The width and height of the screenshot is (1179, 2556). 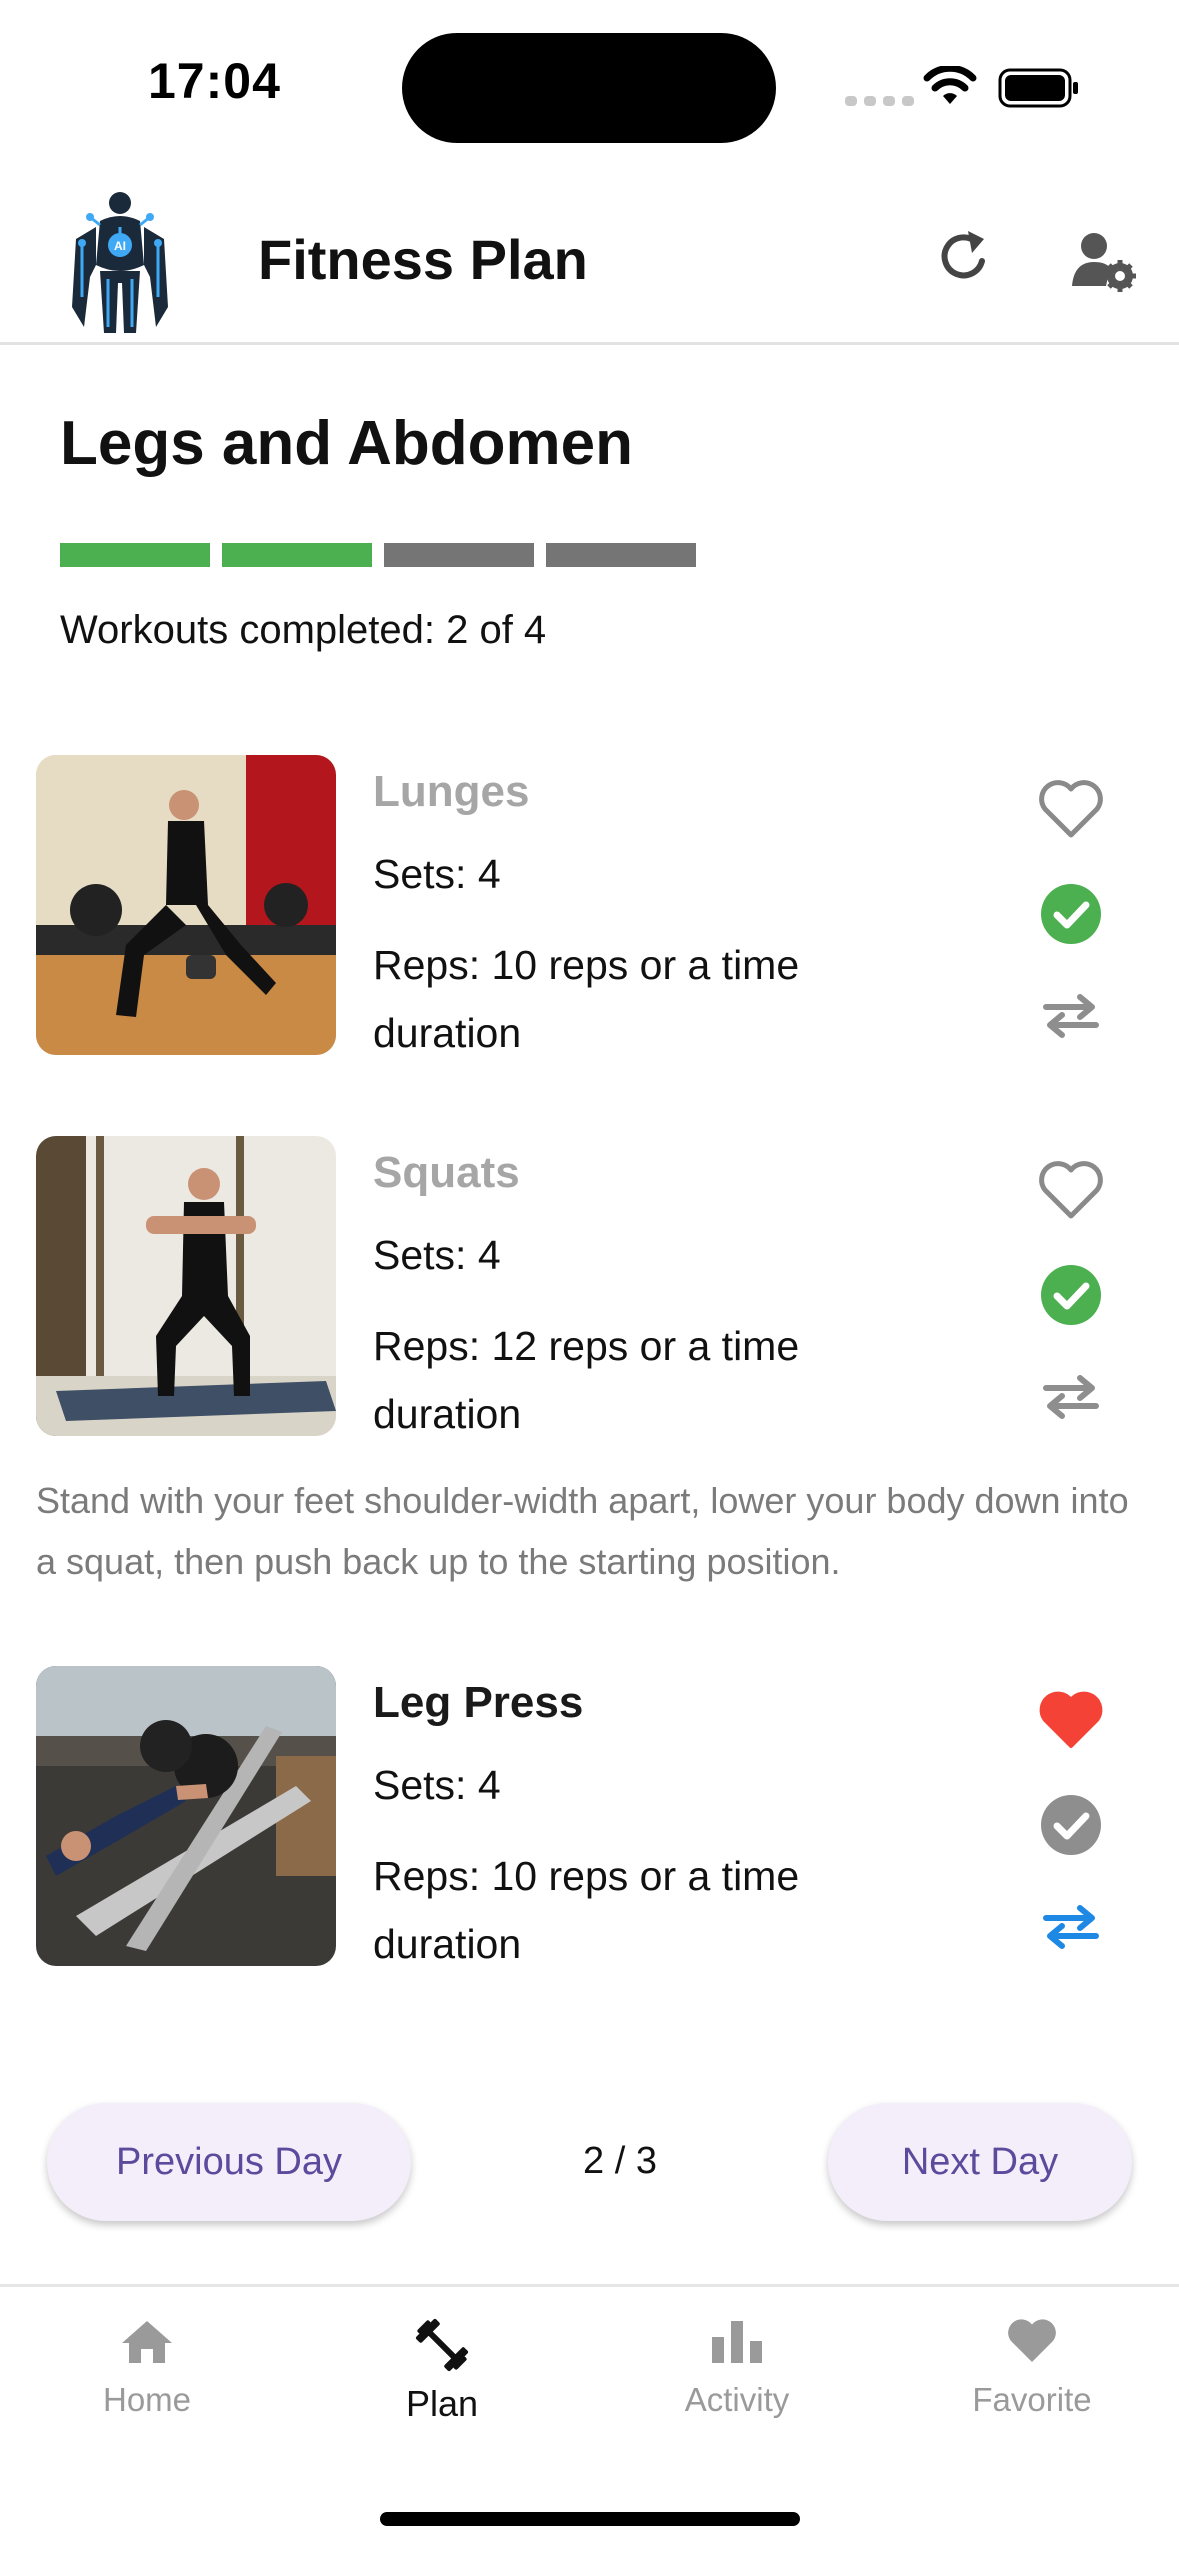 I want to click on cellular-signal-icon, so click(x=879, y=101).